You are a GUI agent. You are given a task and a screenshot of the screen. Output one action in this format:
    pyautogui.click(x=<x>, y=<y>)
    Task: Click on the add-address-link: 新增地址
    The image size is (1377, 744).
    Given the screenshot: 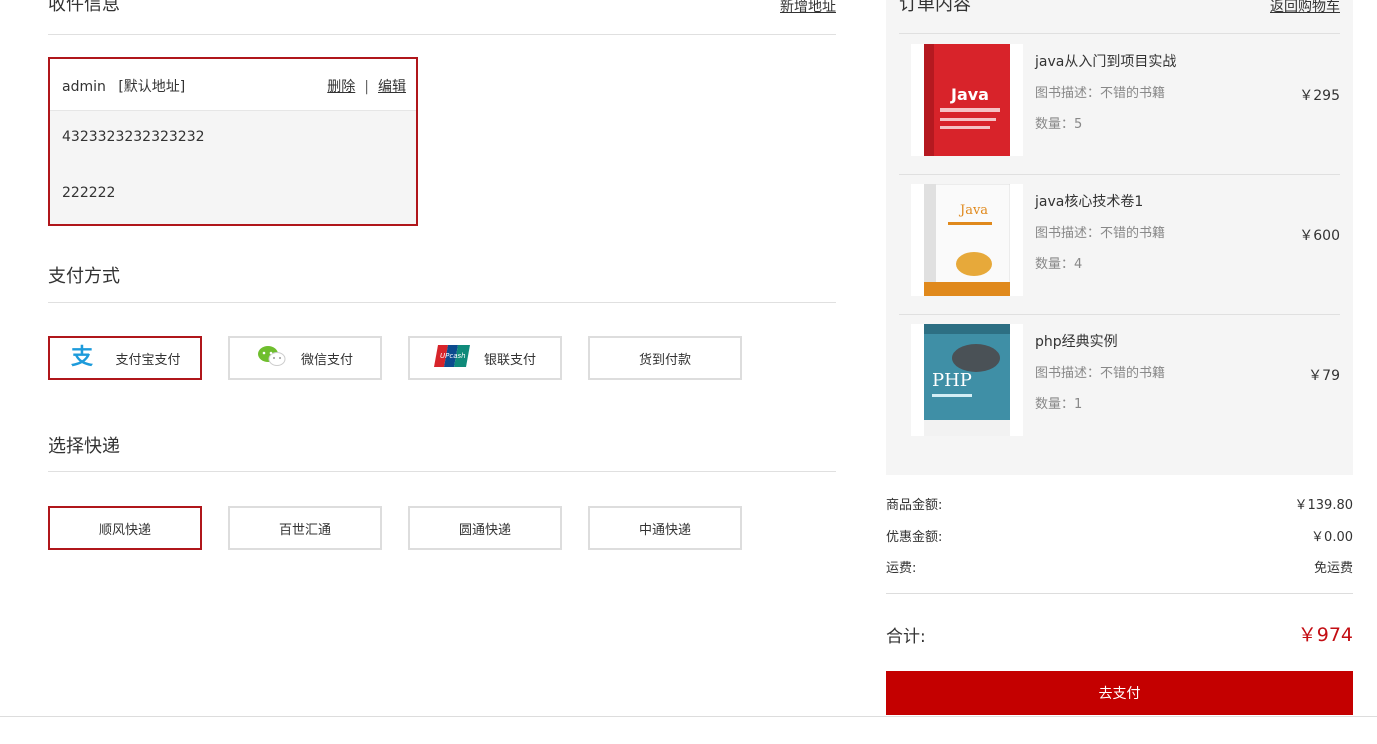 What is the action you would take?
    pyautogui.click(x=808, y=8)
    